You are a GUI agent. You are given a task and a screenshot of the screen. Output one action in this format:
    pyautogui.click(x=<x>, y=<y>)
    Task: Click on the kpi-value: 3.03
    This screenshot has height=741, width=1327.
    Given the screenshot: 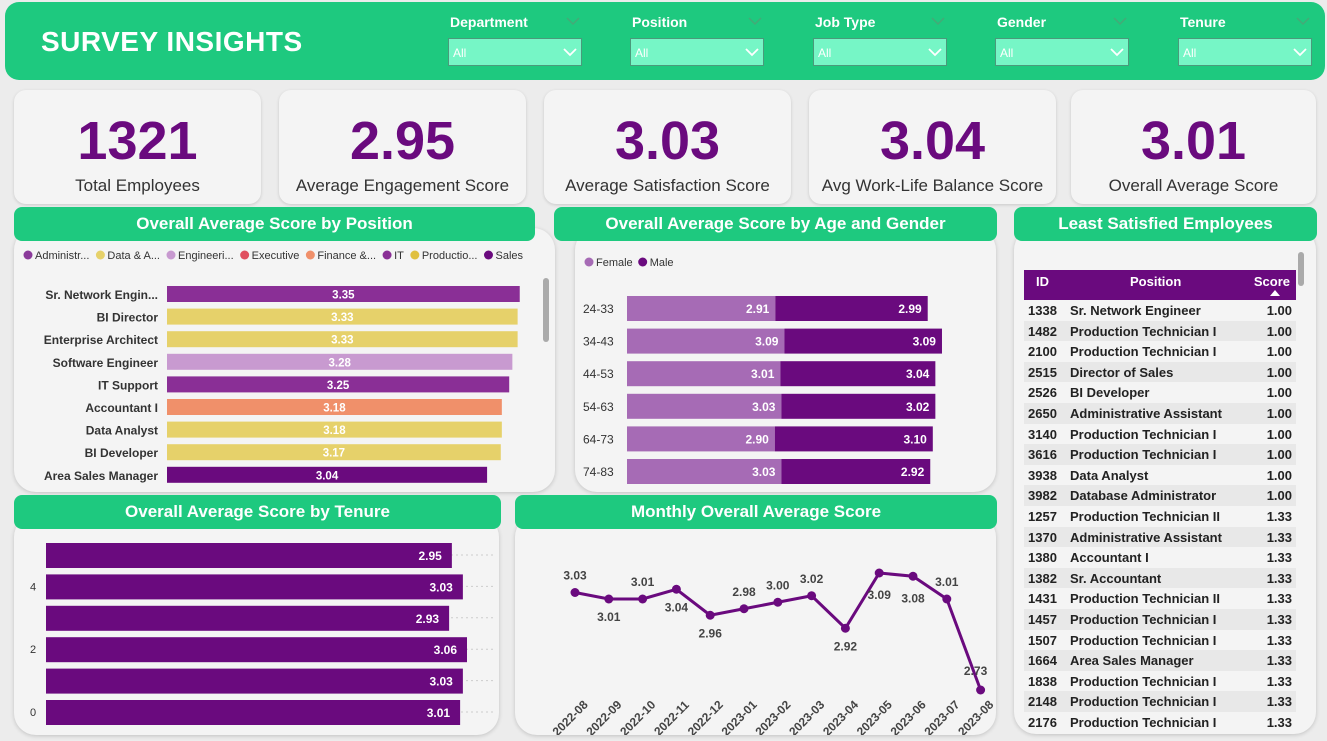 What is the action you would take?
    pyautogui.click(x=667, y=141)
    